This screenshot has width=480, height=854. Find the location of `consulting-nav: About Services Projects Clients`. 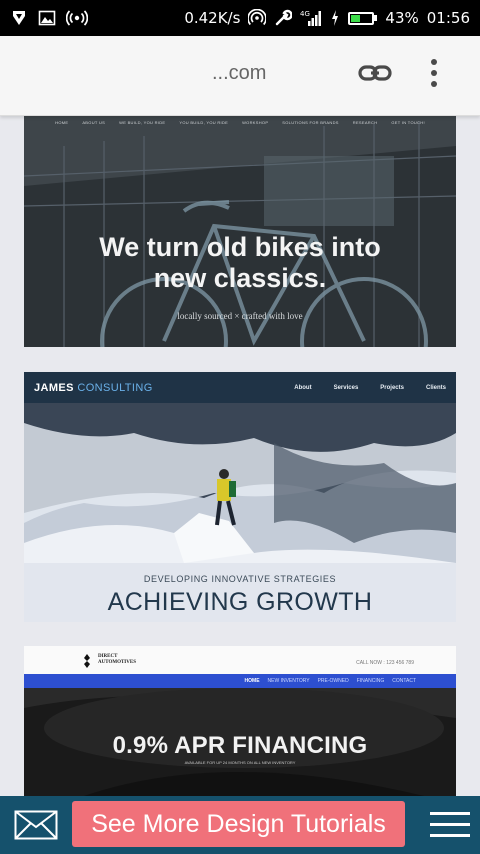

consulting-nav: About Services Projects Clients is located at coordinates (370, 388).